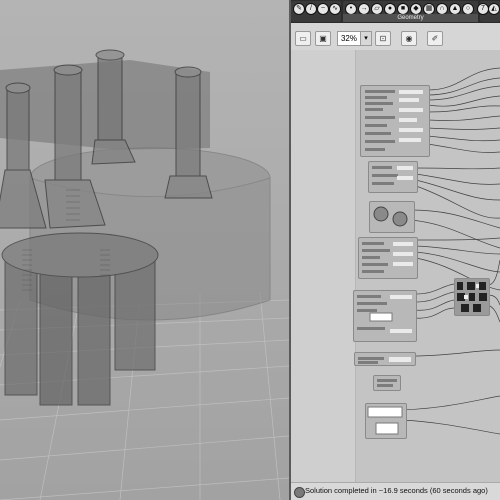 The height and width of the screenshot is (500, 500). Describe the element at coordinates (323, 38) in the screenshot. I see `save-icon: ▣` at that location.